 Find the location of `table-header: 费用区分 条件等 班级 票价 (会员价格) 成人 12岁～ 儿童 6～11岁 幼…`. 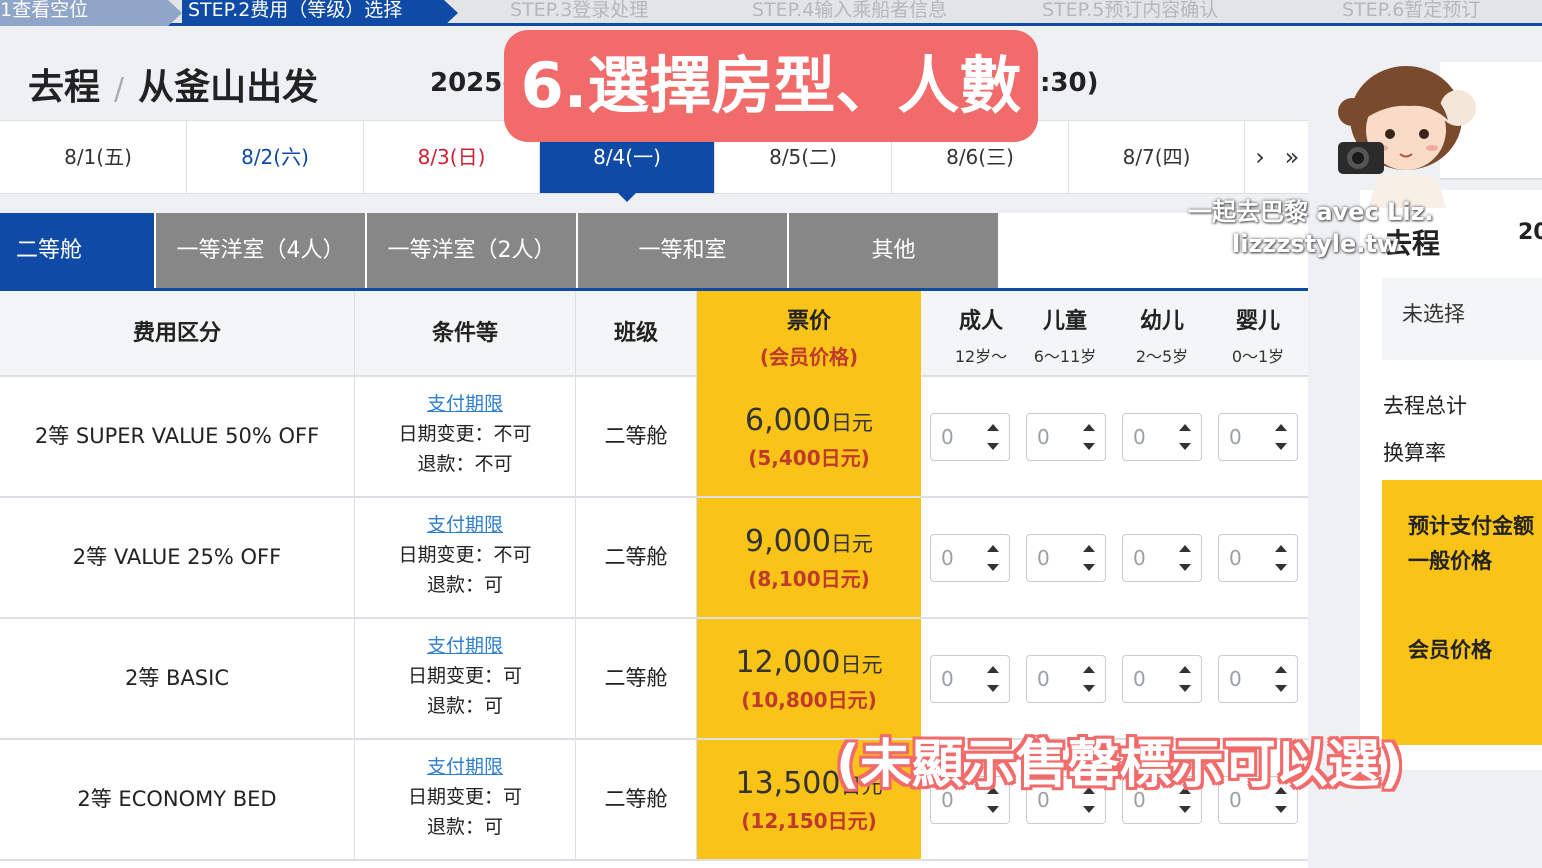

table-header: 费用区分 条件等 班级 票价 (会员价格) 成人 12岁～ 儿童 6～11岁 幼… is located at coordinates (654, 334).